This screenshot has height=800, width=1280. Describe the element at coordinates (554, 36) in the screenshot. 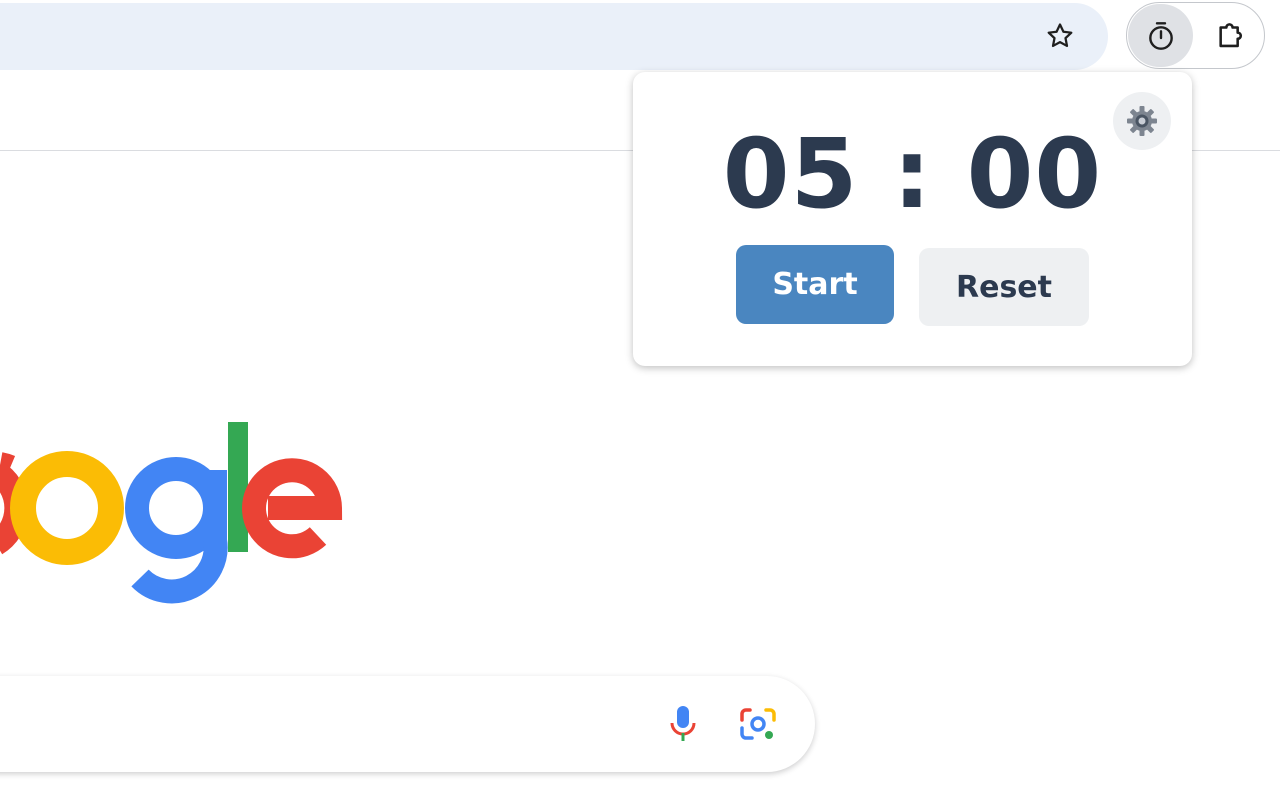

I see `address-bar` at that location.